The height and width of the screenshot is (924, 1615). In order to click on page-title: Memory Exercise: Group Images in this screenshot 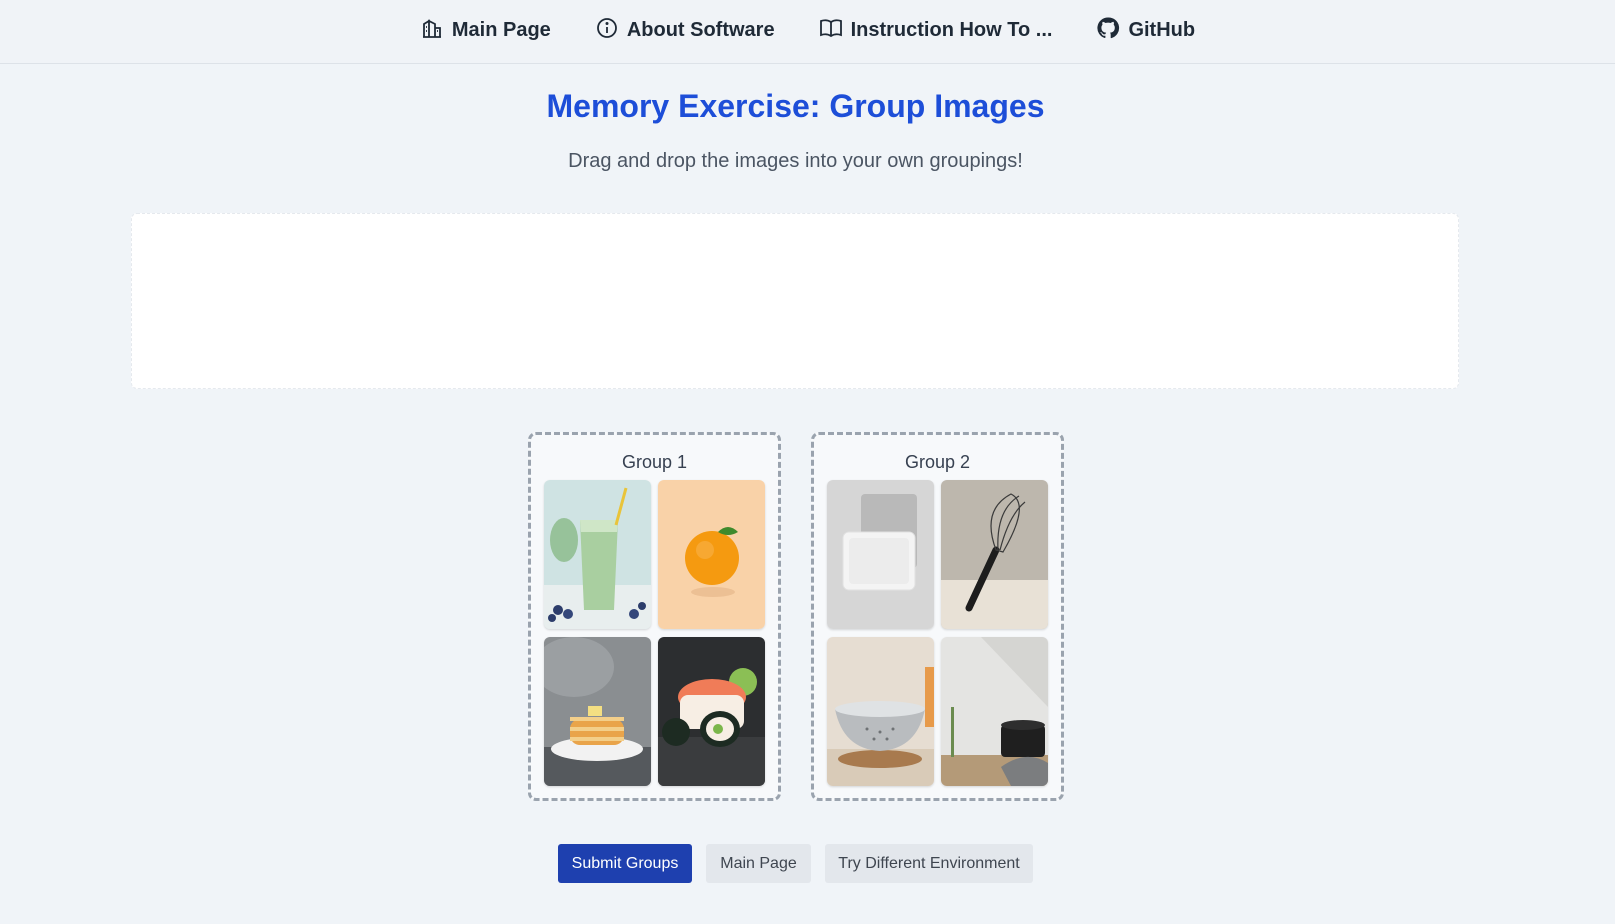, I will do `click(795, 106)`.